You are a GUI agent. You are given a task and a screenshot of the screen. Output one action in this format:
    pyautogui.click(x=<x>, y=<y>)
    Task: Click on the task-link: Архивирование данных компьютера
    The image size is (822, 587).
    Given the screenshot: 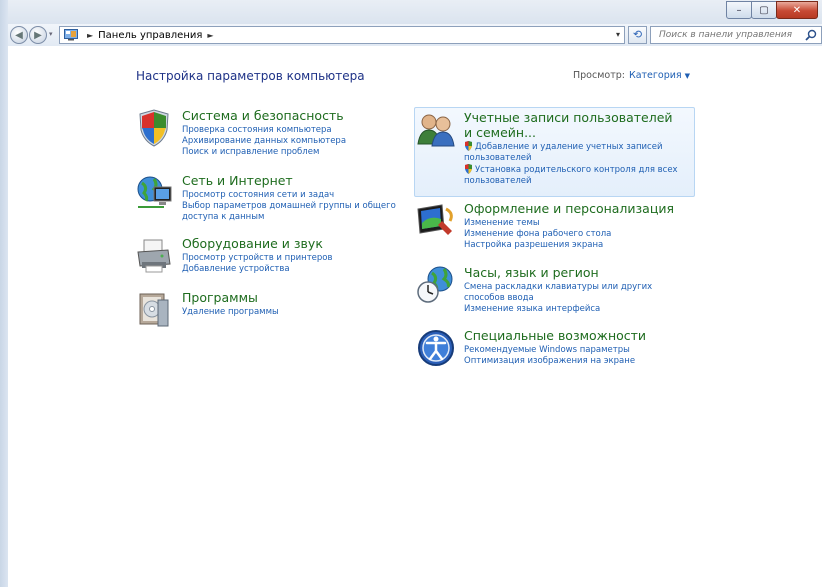 What is the action you would take?
    pyautogui.click(x=302, y=141)
    